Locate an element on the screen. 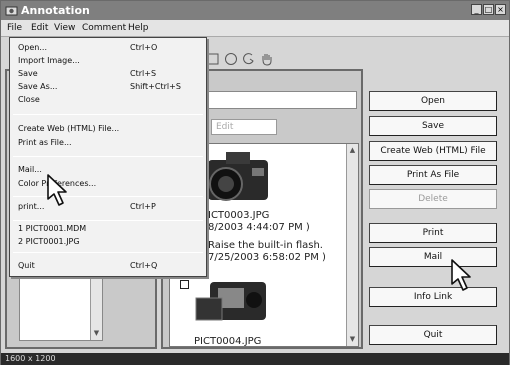 Image resolution: width=510 pixels, height=365 pixels. close-button: × is located at coordinates (500, 9).